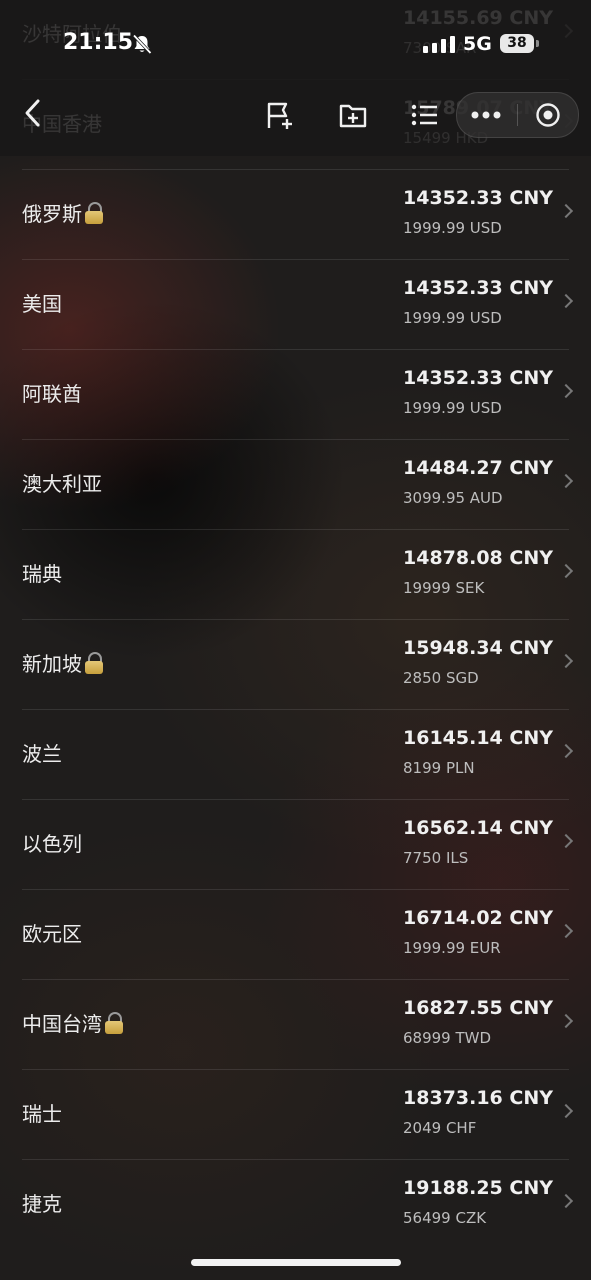 The width and height of the screenshot is (591, 1280). I want to click on flag-plus-icon, so click(280, 115).